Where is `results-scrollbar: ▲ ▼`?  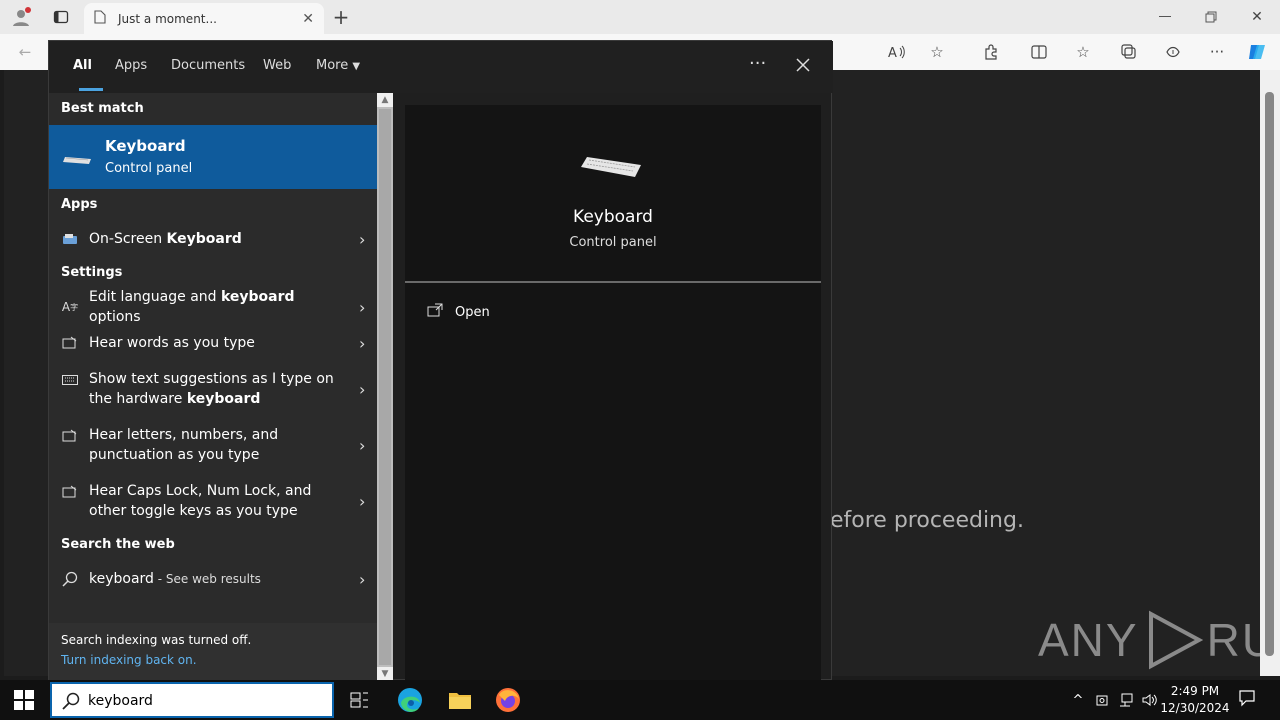 results-scrollbar: ▲ ▼ is located at coordinates (385, 387).